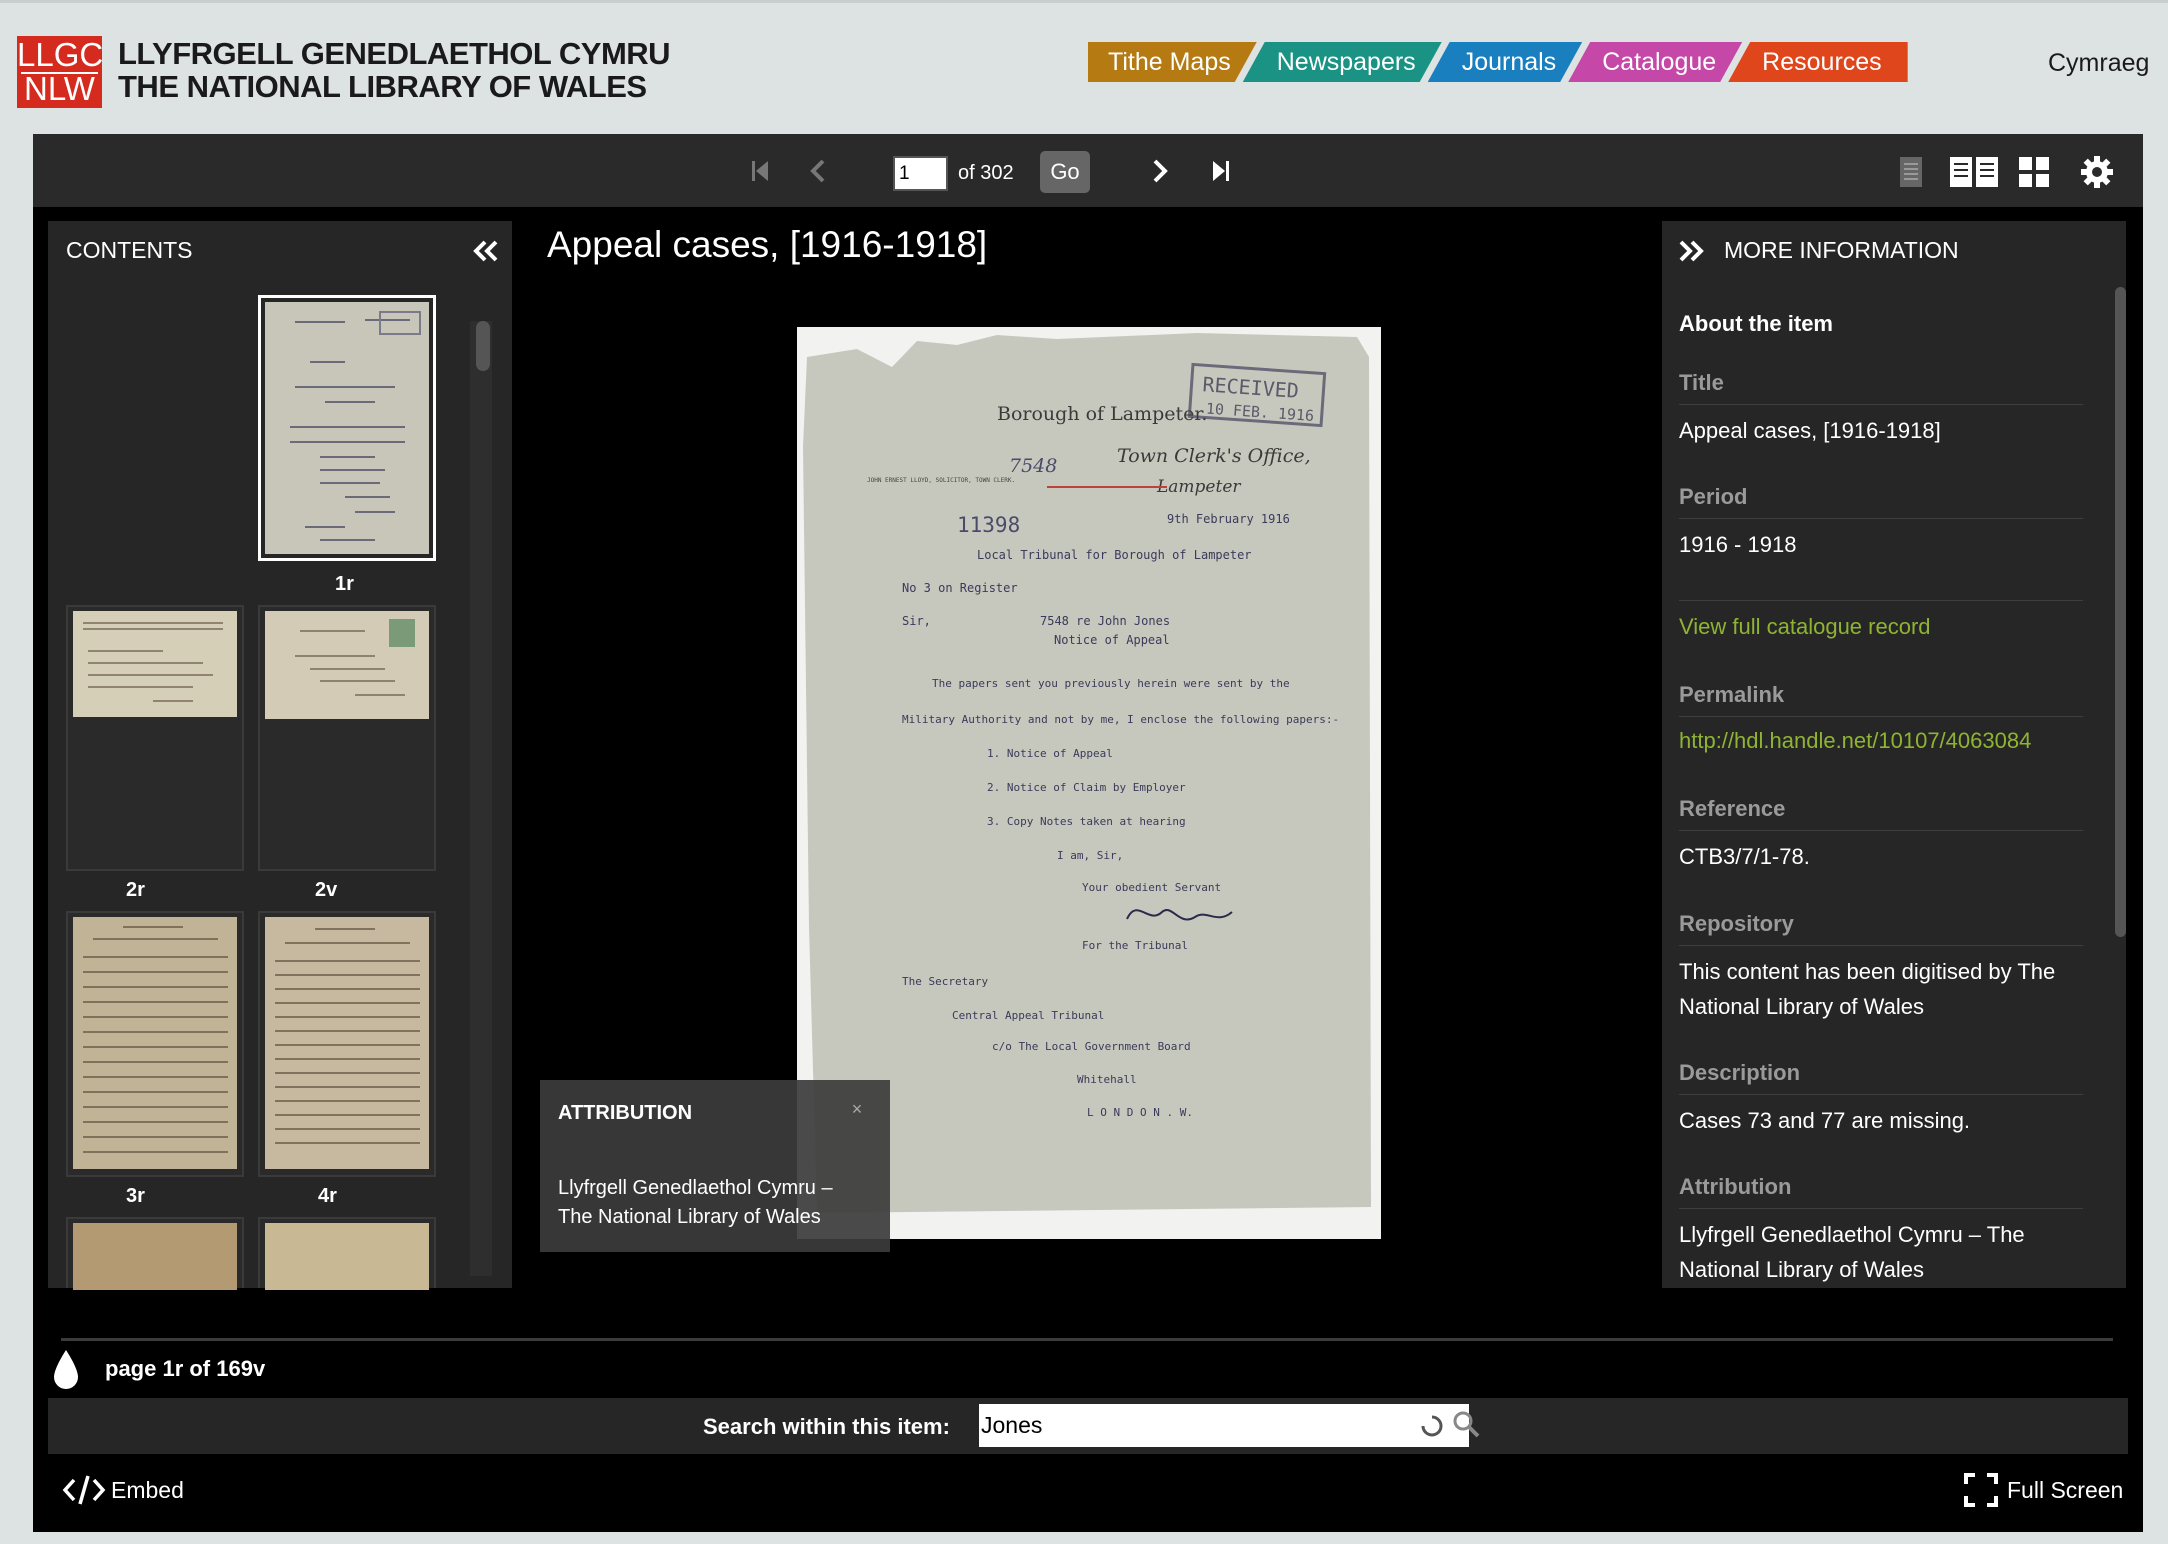 The image size is (2168, 1544). Describe the element at coordinates (916, 621) in the screenshot. I see `letter-line-sir: Sir,` at that location.